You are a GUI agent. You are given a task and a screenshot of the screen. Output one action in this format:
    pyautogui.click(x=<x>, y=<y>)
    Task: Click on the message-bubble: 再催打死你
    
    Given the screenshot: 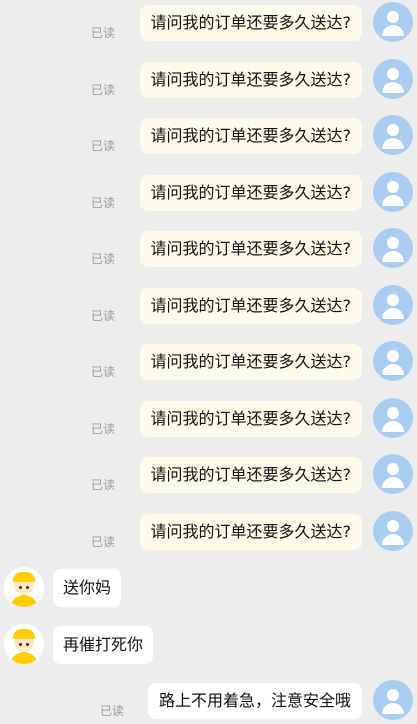 What is the action you would take?
    pyautogui.click(x=103, y=645)
    